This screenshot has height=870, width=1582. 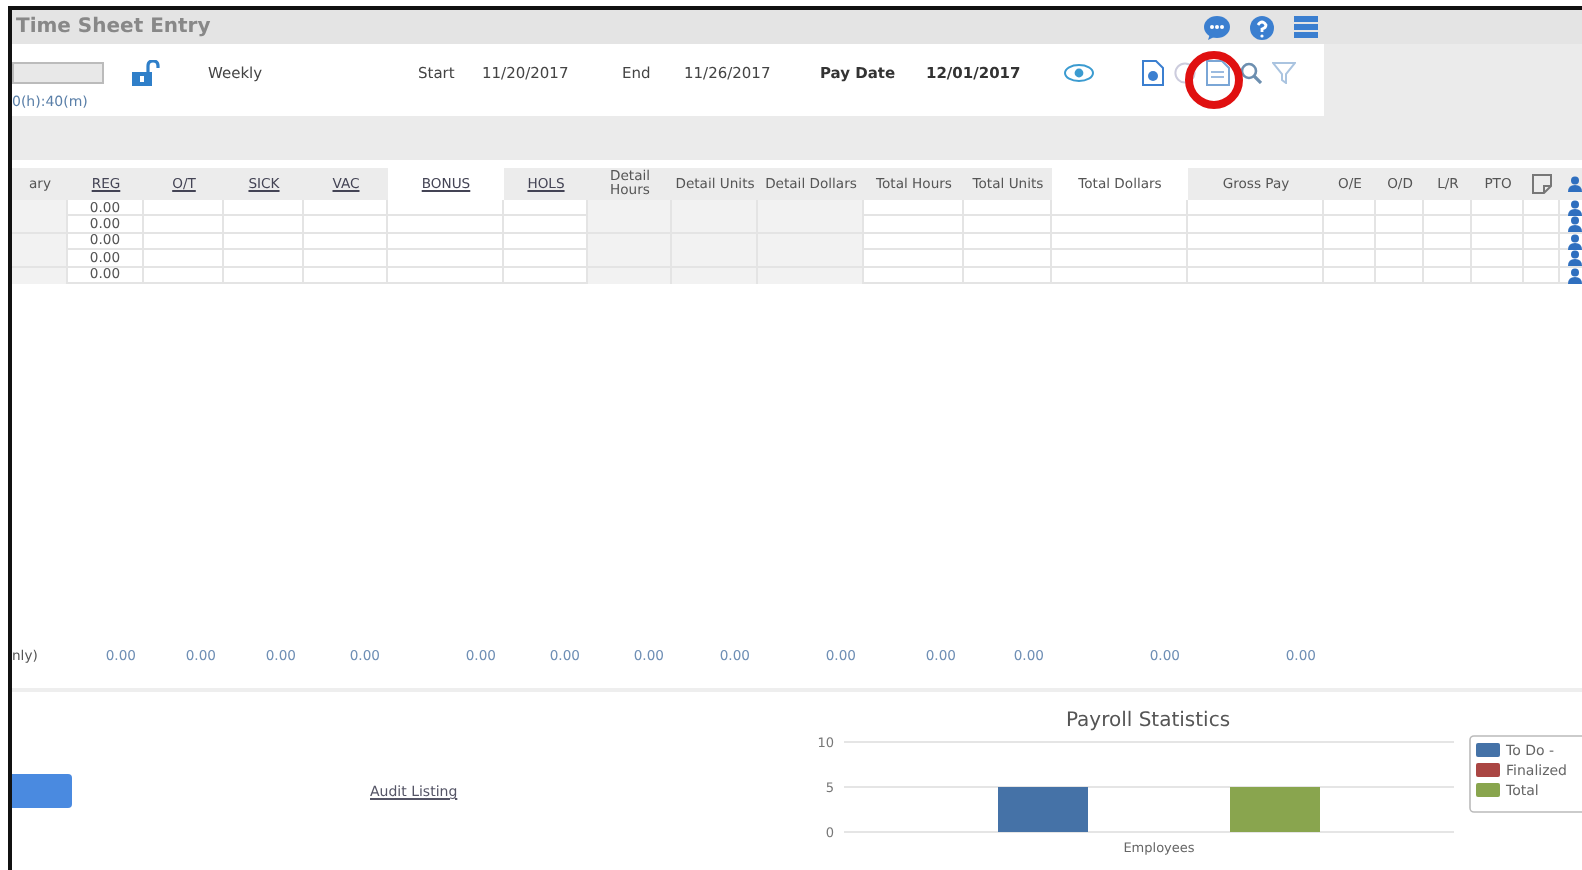 I want to click on search-icon, so click(x=1251, y=72).